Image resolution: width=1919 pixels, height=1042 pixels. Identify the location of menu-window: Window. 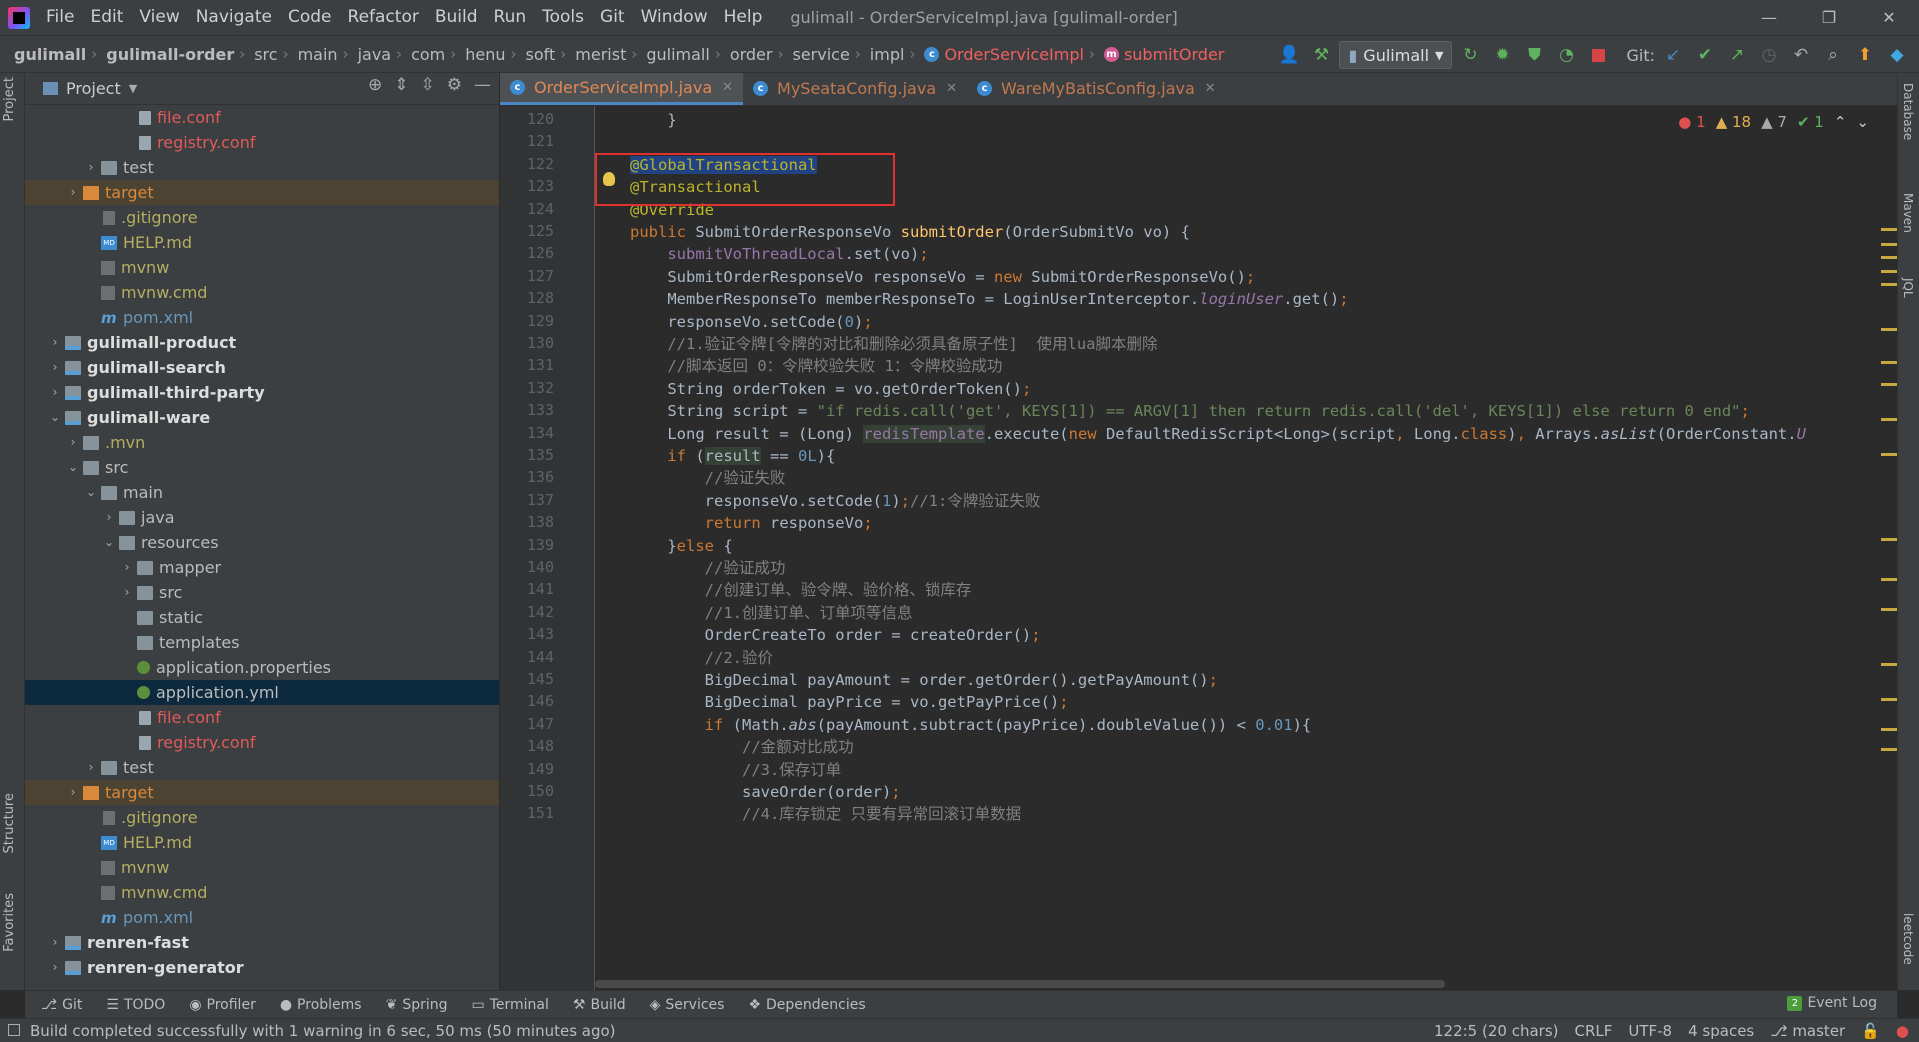
(674, 17).